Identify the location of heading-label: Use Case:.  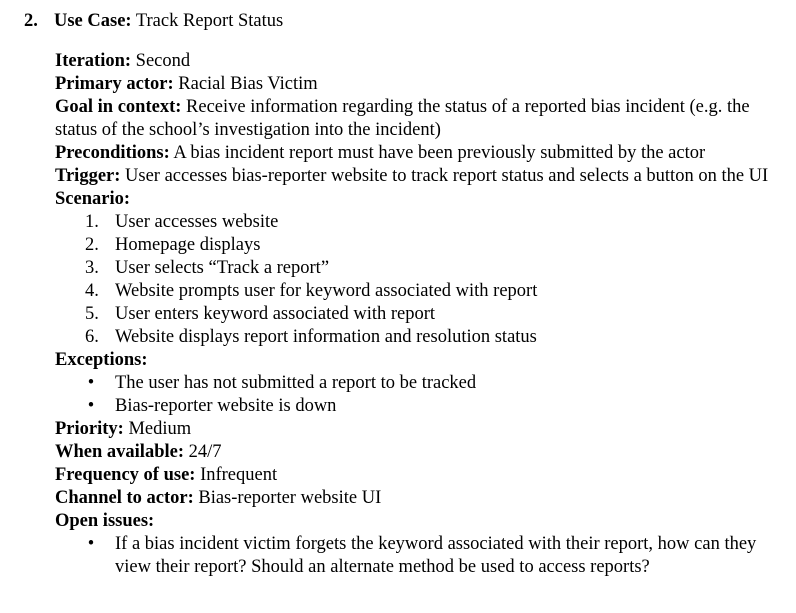
(93, 21).